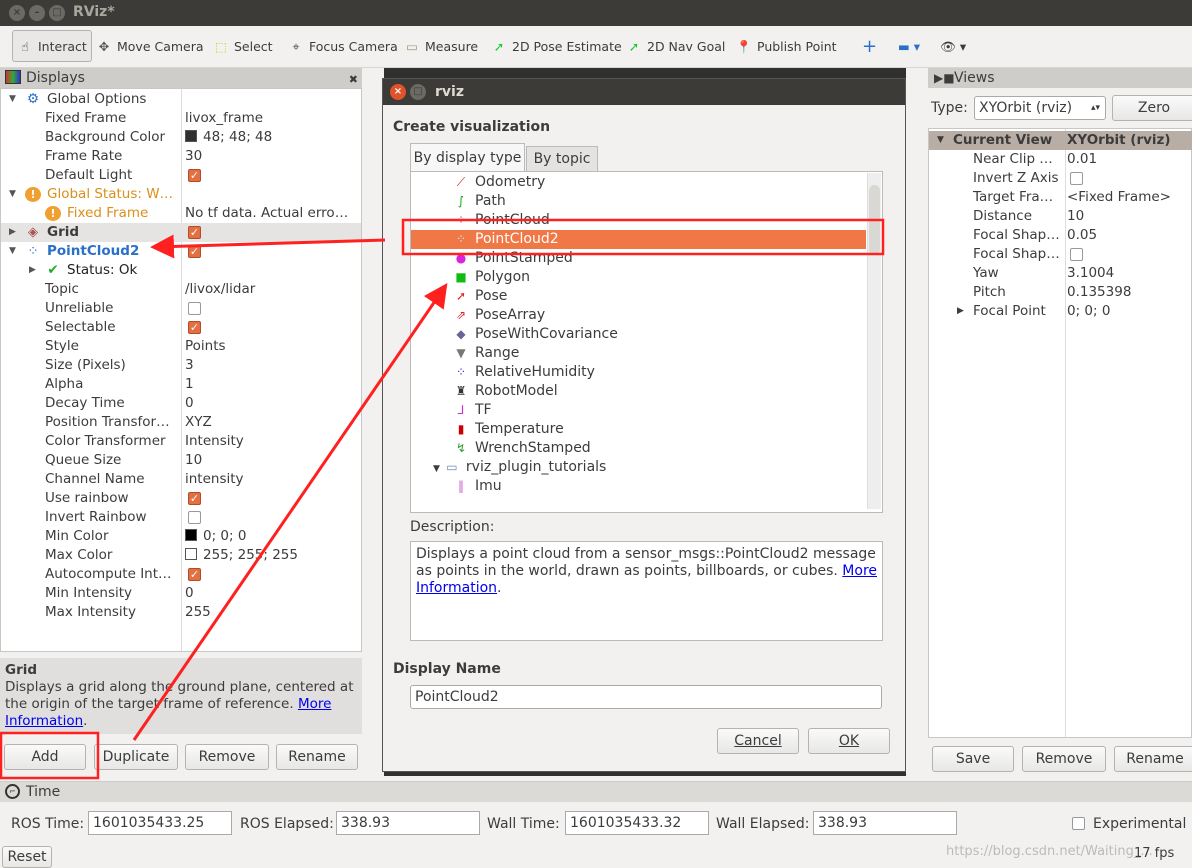  What do you see at coordinates (290, 512) in the screenshot?
I see `arrow-add-to-list` at bounding box center [290, 512].